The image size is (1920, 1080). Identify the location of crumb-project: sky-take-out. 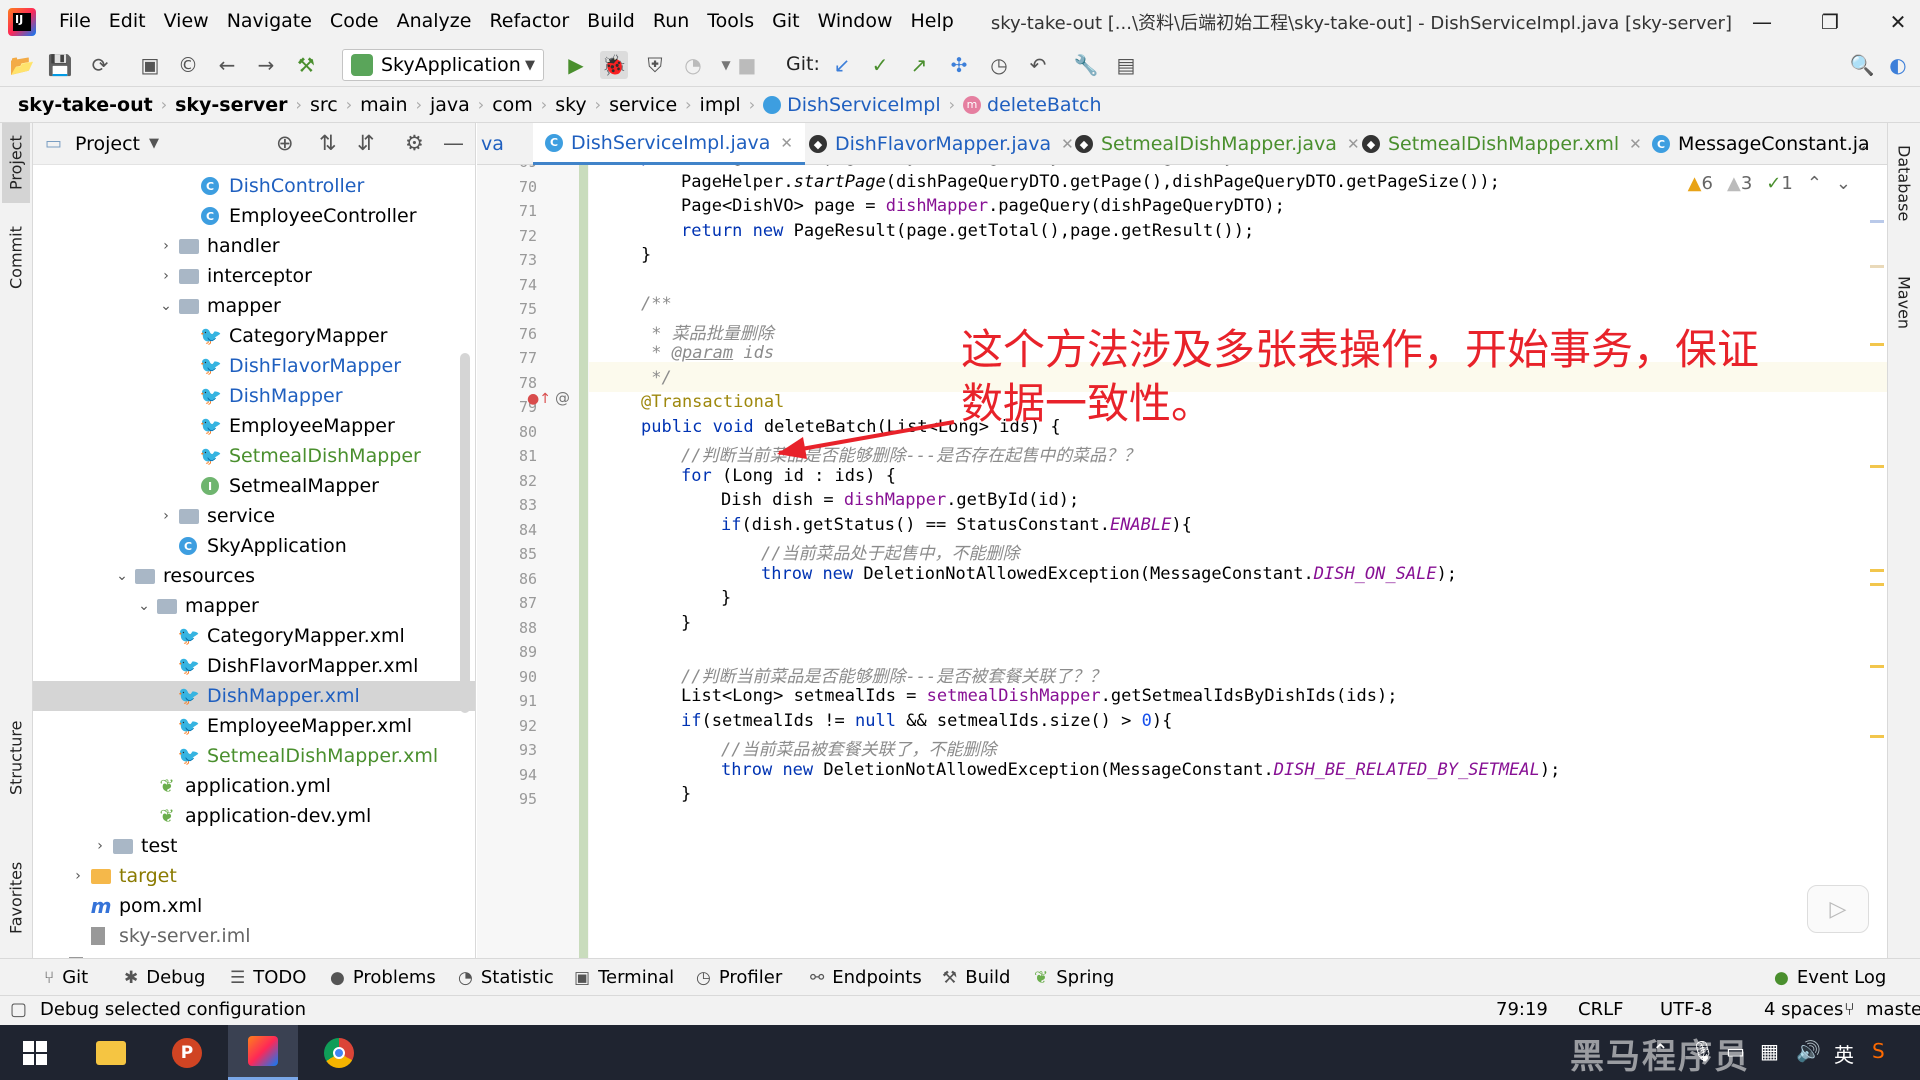
(85, 105).